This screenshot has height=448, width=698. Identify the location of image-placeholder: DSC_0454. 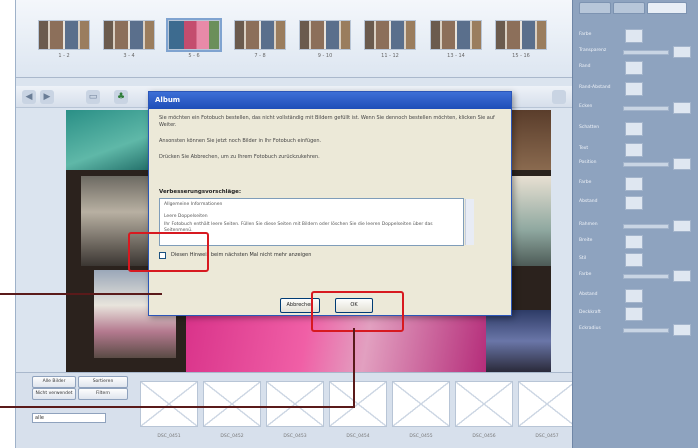
(358, 410).